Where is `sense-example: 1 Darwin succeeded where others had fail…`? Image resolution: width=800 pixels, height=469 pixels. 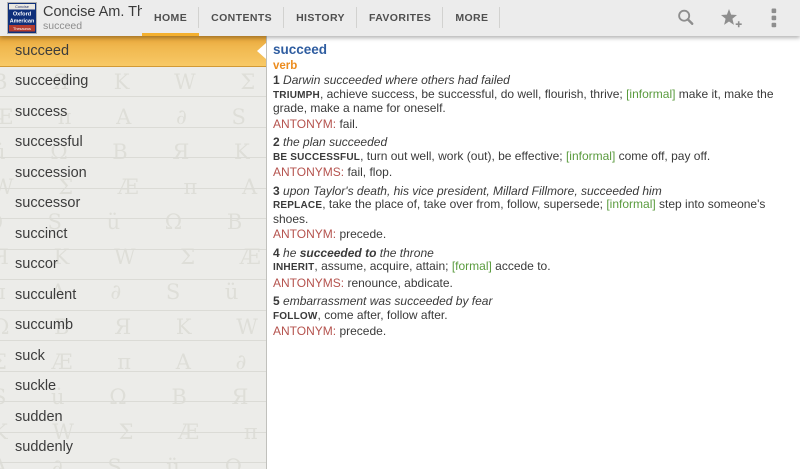 sense-example: 1 Darwin succeeded where others had fail… is located at coordinates (391, 80).